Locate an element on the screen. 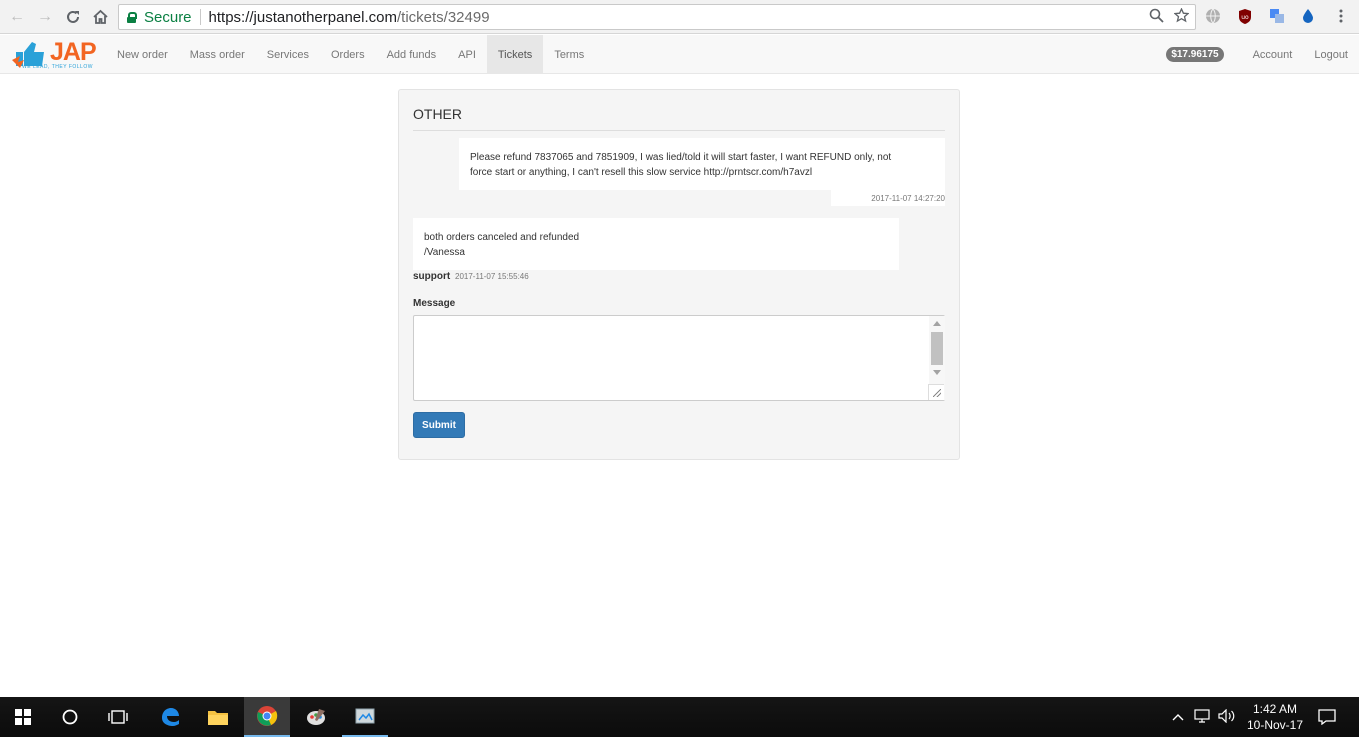  volume-icon is located at coordinates (1227, 717).